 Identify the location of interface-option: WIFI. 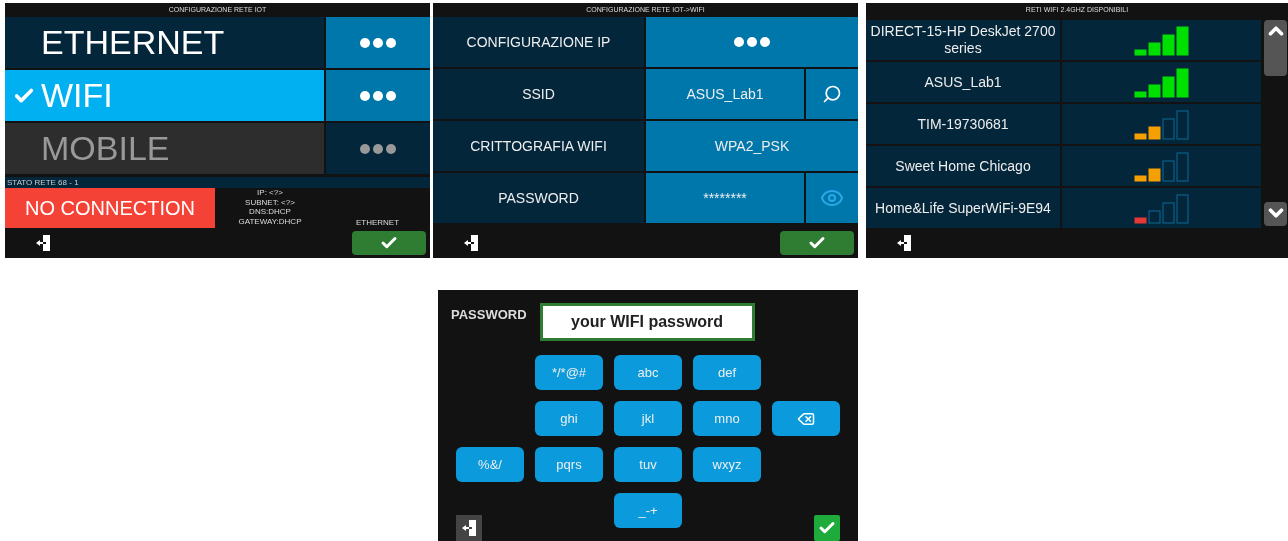
(164, 95).